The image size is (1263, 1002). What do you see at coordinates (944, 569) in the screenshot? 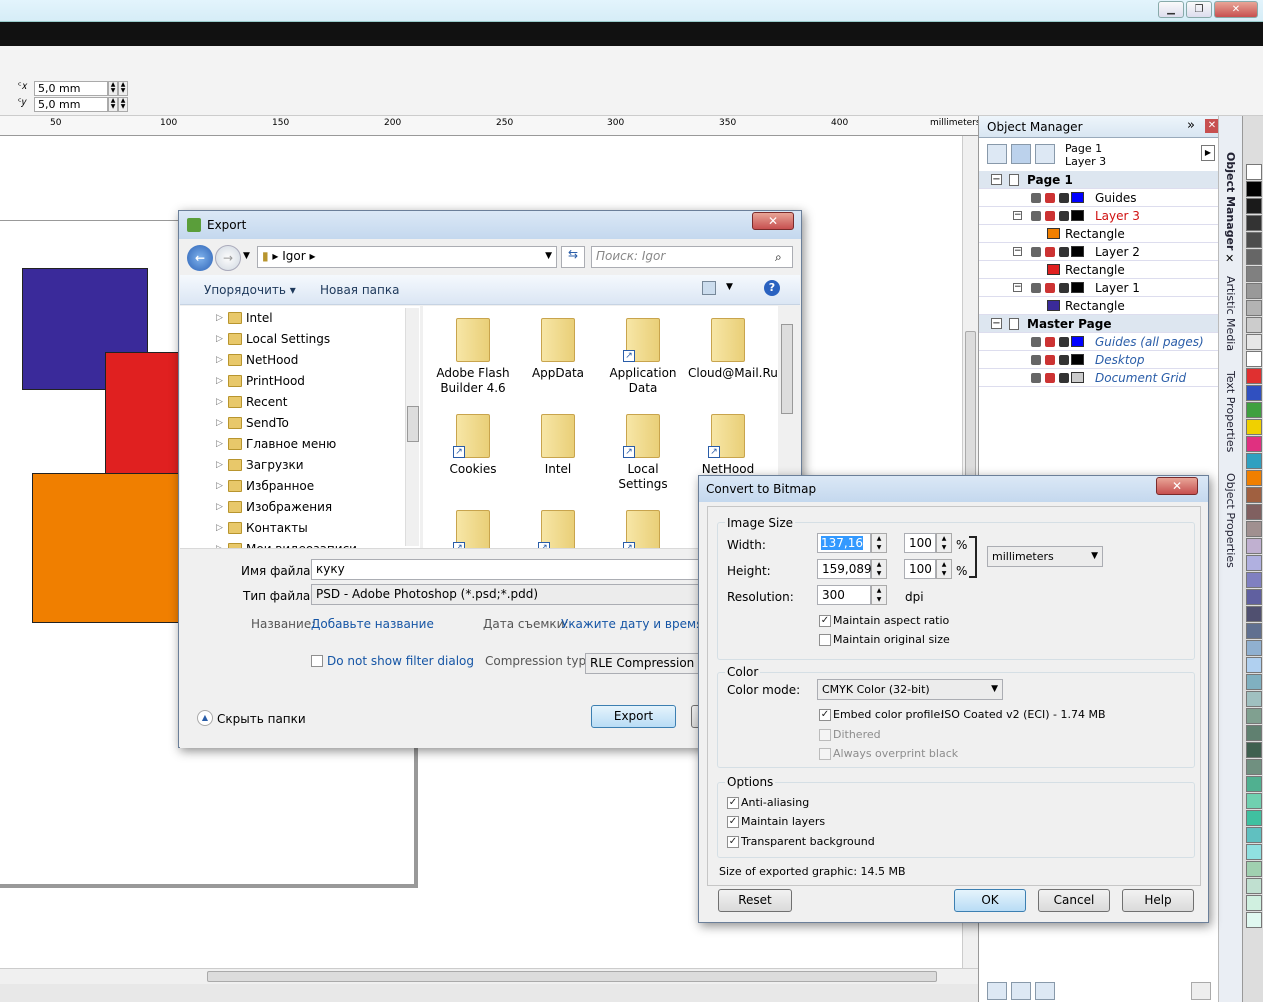
I see `height-percent-spinner: ▲ ▼` at bounding box center [944, 569].